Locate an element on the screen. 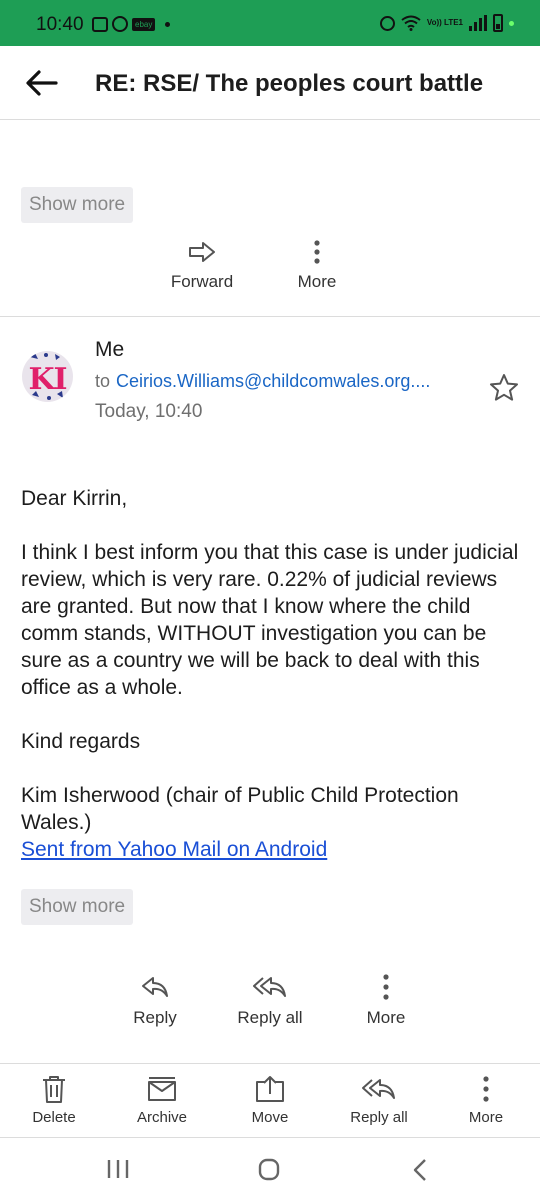 This screenshot has height=1200, width=540. reply-all-label: Reply all is located at coordinates (270, 1017).